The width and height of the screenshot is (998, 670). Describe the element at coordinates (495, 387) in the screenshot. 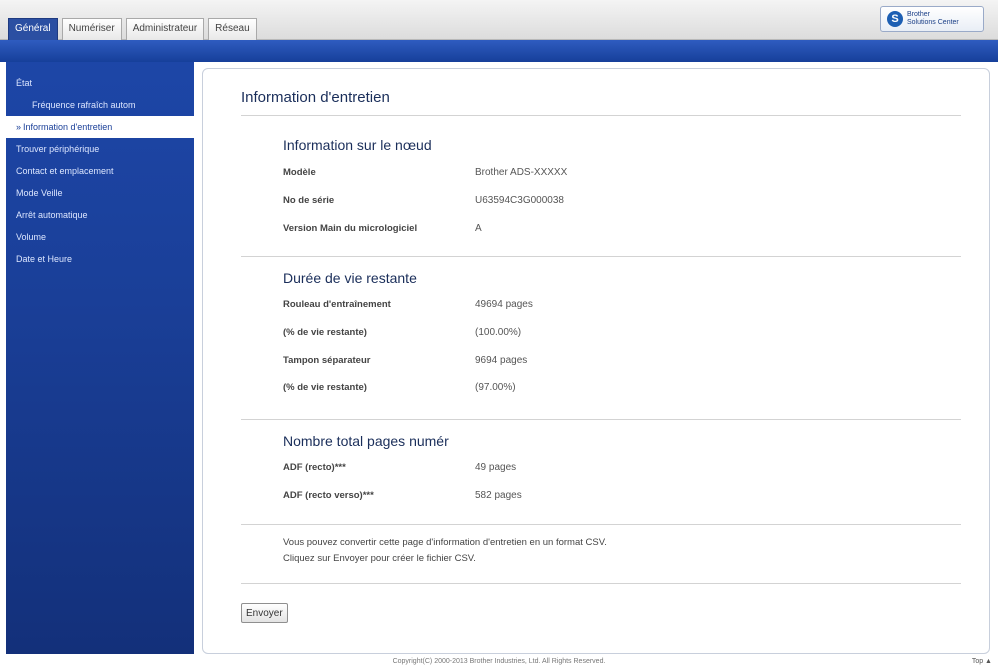

I see `value-tampon-pct: (97.00%)` at that location.